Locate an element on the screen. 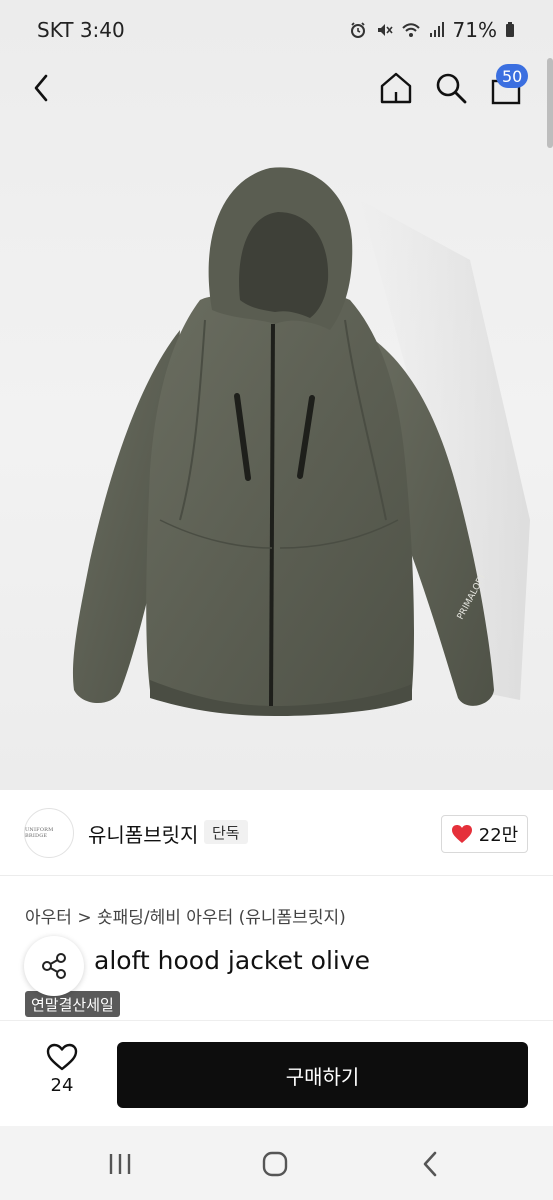 The image size is (553, 1200). home-system-button is located at coordinates (275, 1164).